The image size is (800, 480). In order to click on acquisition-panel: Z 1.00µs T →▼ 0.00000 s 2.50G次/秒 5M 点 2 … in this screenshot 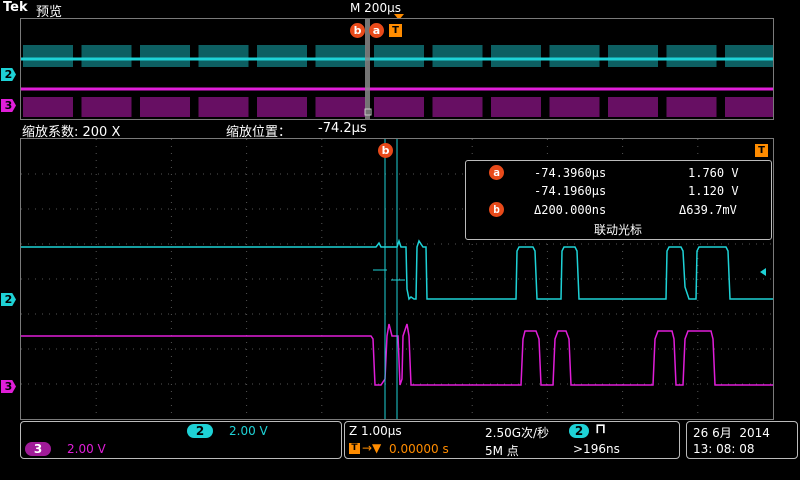, I will do `click(512, 440)`.